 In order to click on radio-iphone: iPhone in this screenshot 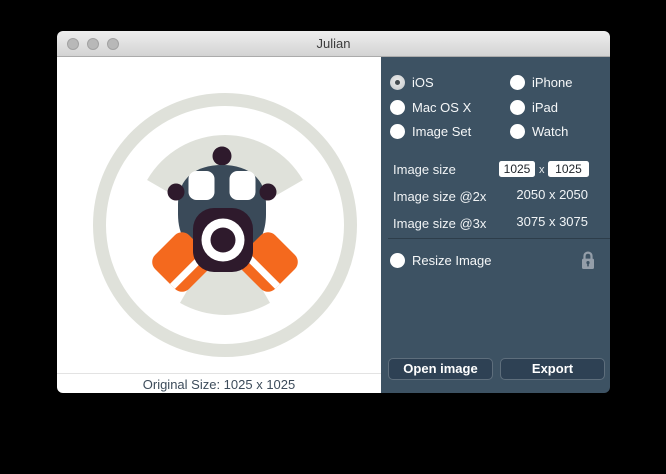, I will do `click(541, 82)`.